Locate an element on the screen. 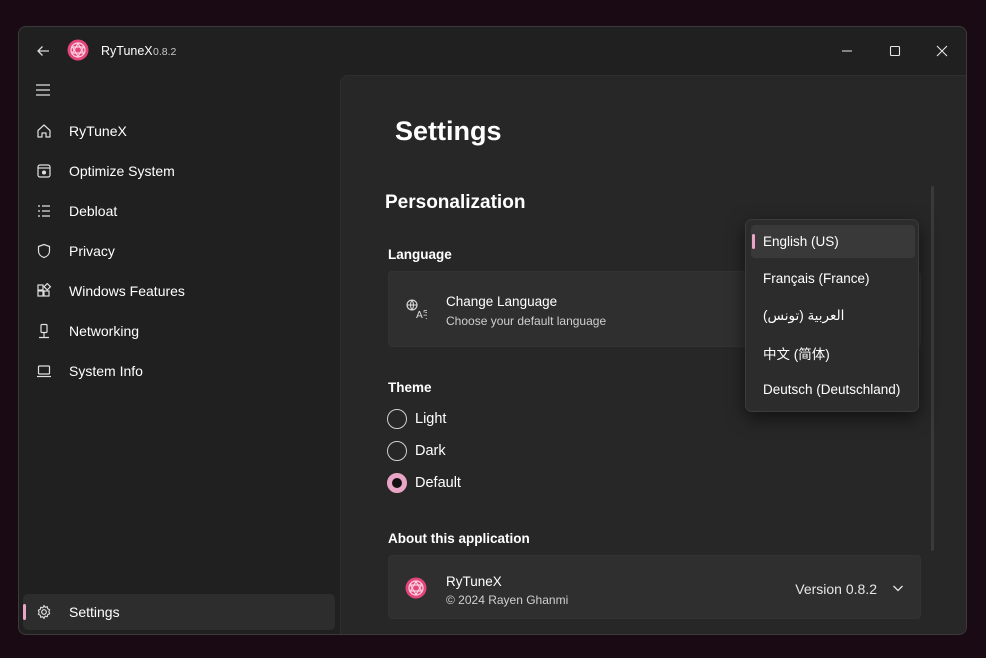  svg-text: A字 is located at coordinates (421, 314).